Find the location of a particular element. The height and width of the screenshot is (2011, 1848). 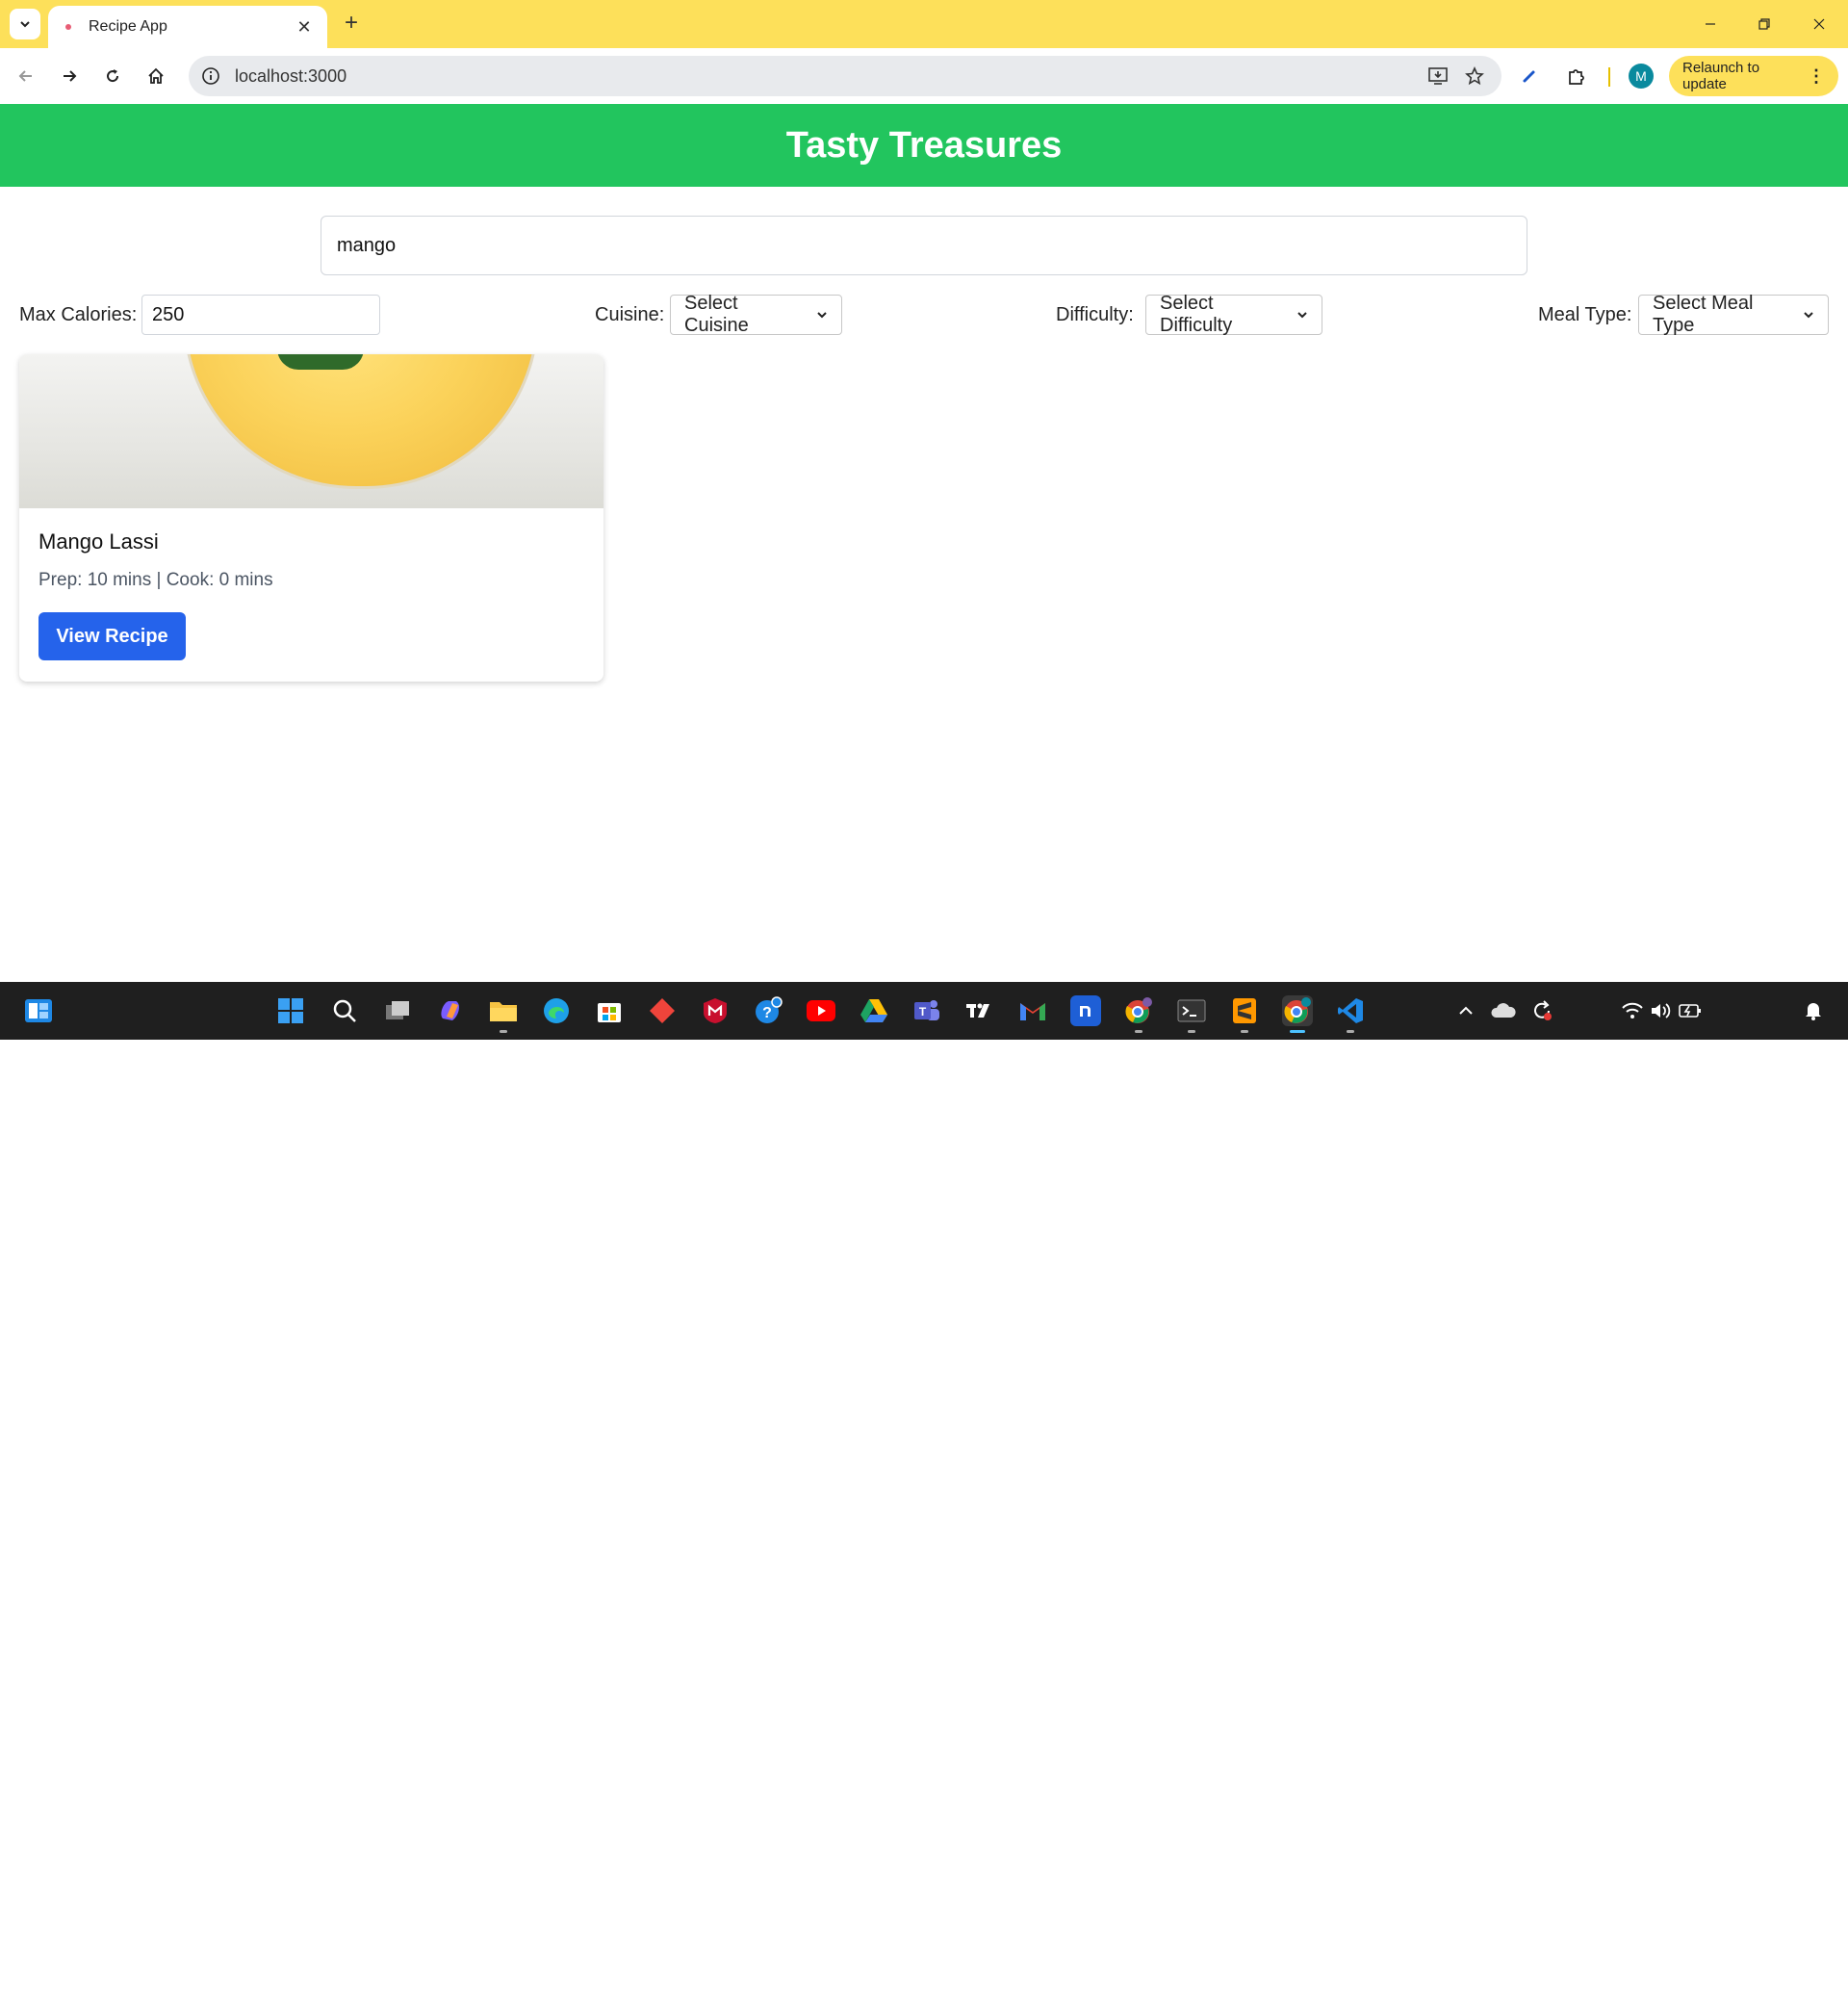

chrome-active-icon is located at coordinates (1297, 1010).